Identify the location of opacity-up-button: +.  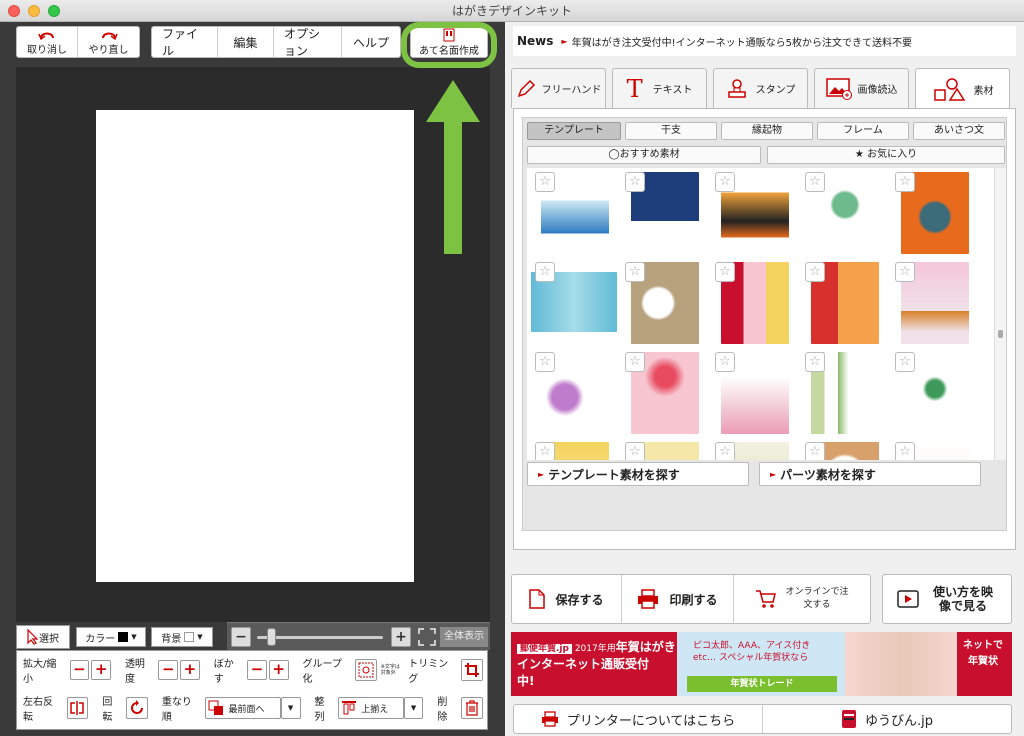
(190, 670).